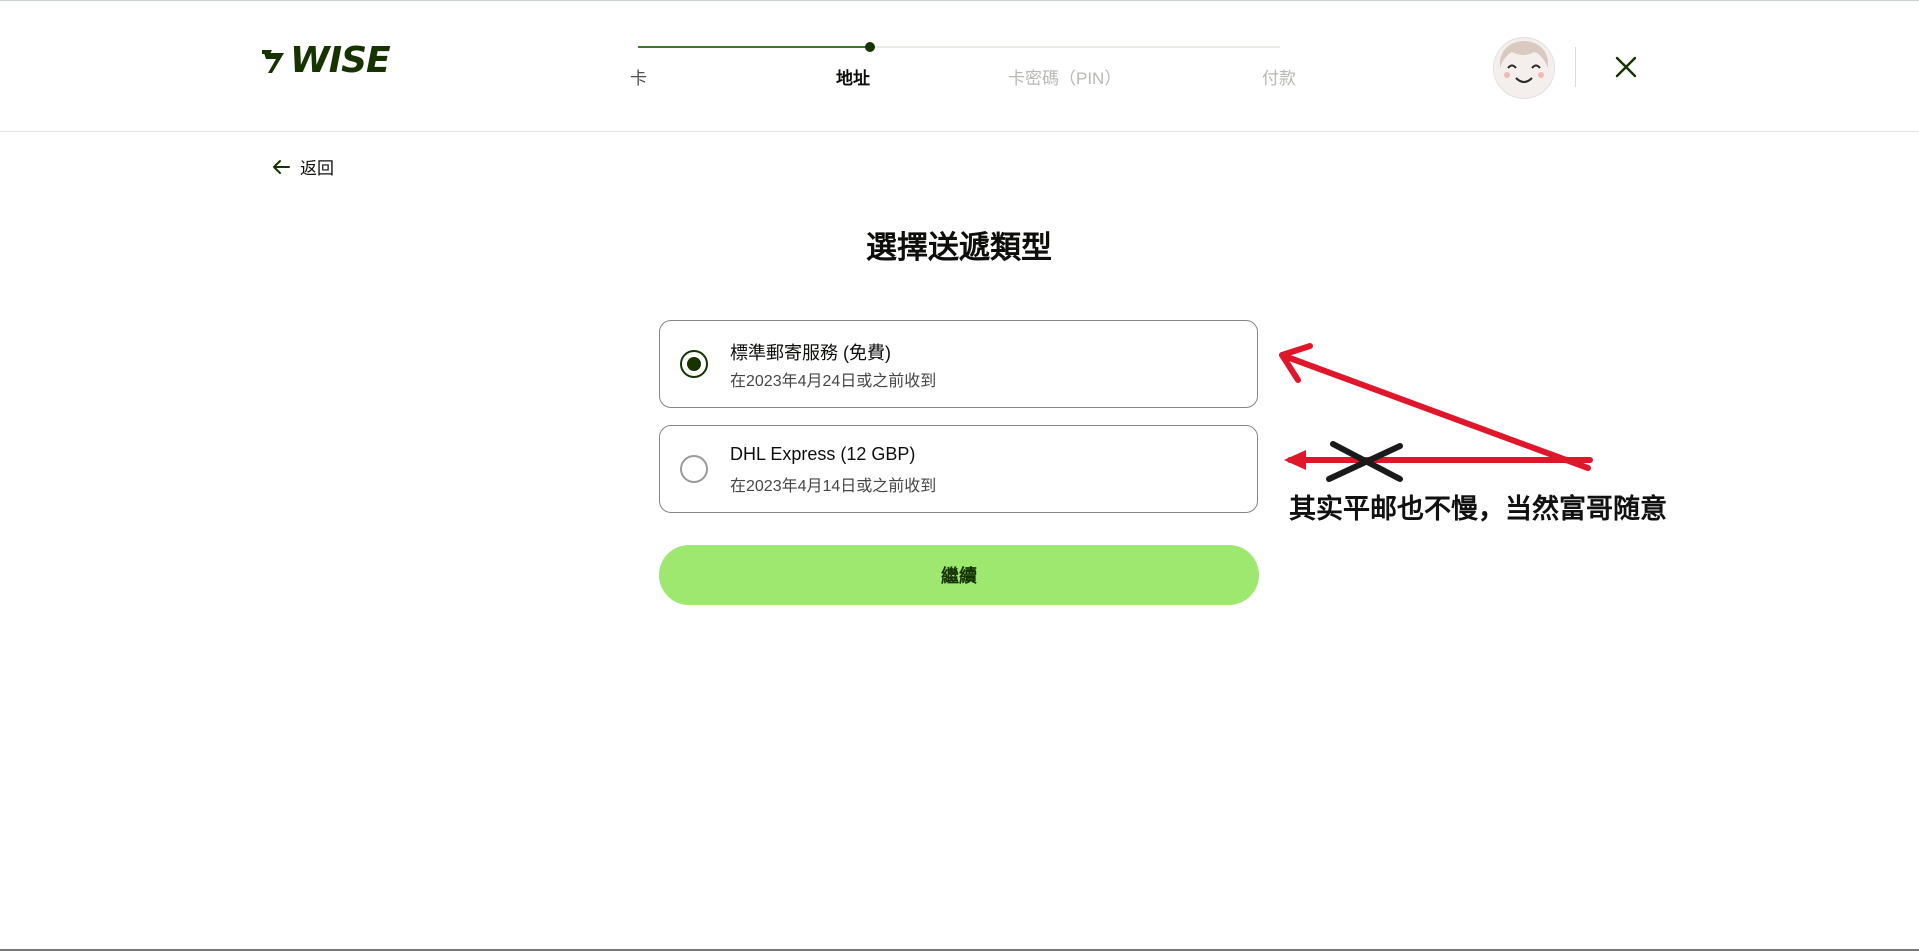  Describe the element at coordinates (1478, 509) in the screenshot. I see `annotation-note: 其实平邮也不慢，当然富哥随意` at that location.